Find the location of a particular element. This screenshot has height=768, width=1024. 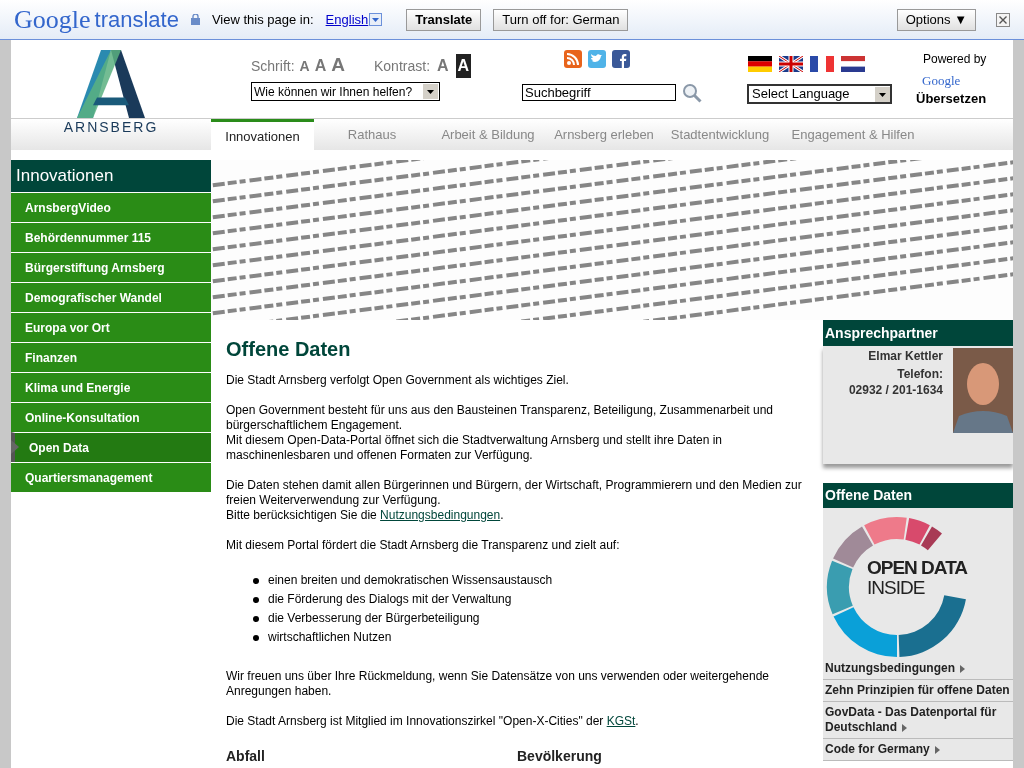

pointer-icon is located at coordinates (15, 447).